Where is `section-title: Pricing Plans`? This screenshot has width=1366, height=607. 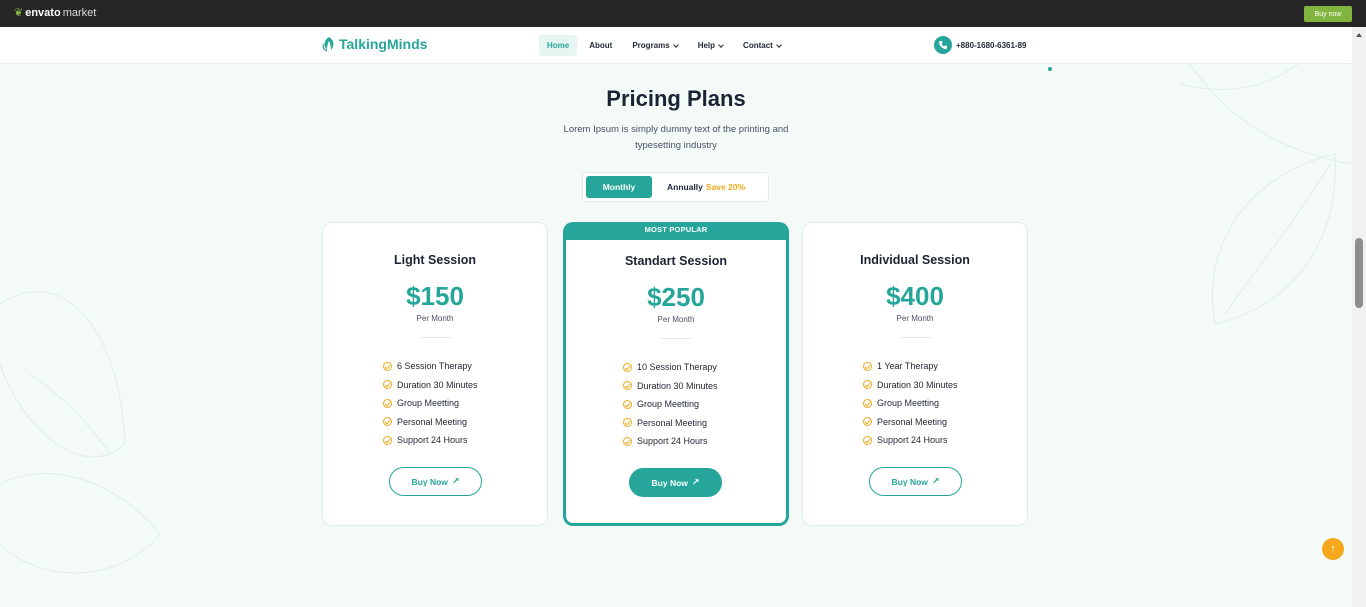 section-title: Pricing Plans is located at coordinates (676, 98).